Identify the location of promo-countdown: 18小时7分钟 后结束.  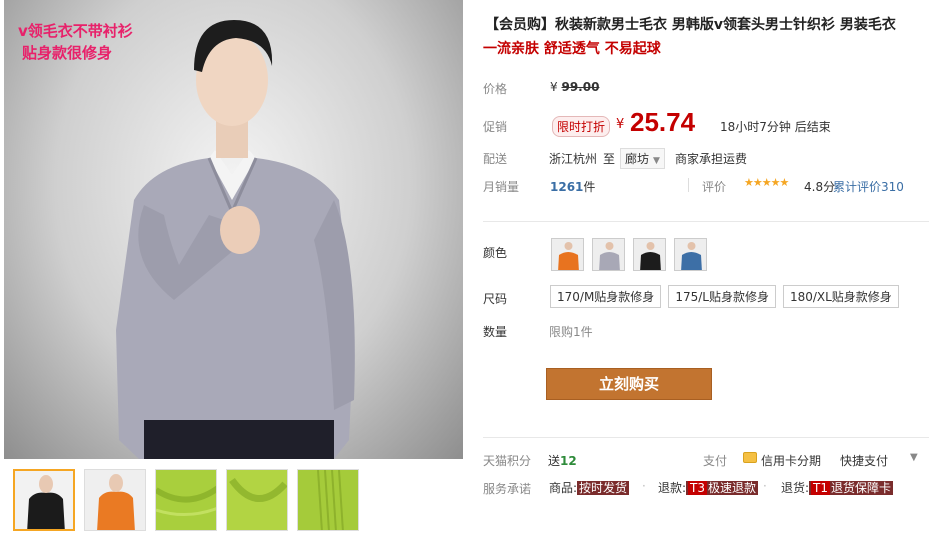
(775, 127).